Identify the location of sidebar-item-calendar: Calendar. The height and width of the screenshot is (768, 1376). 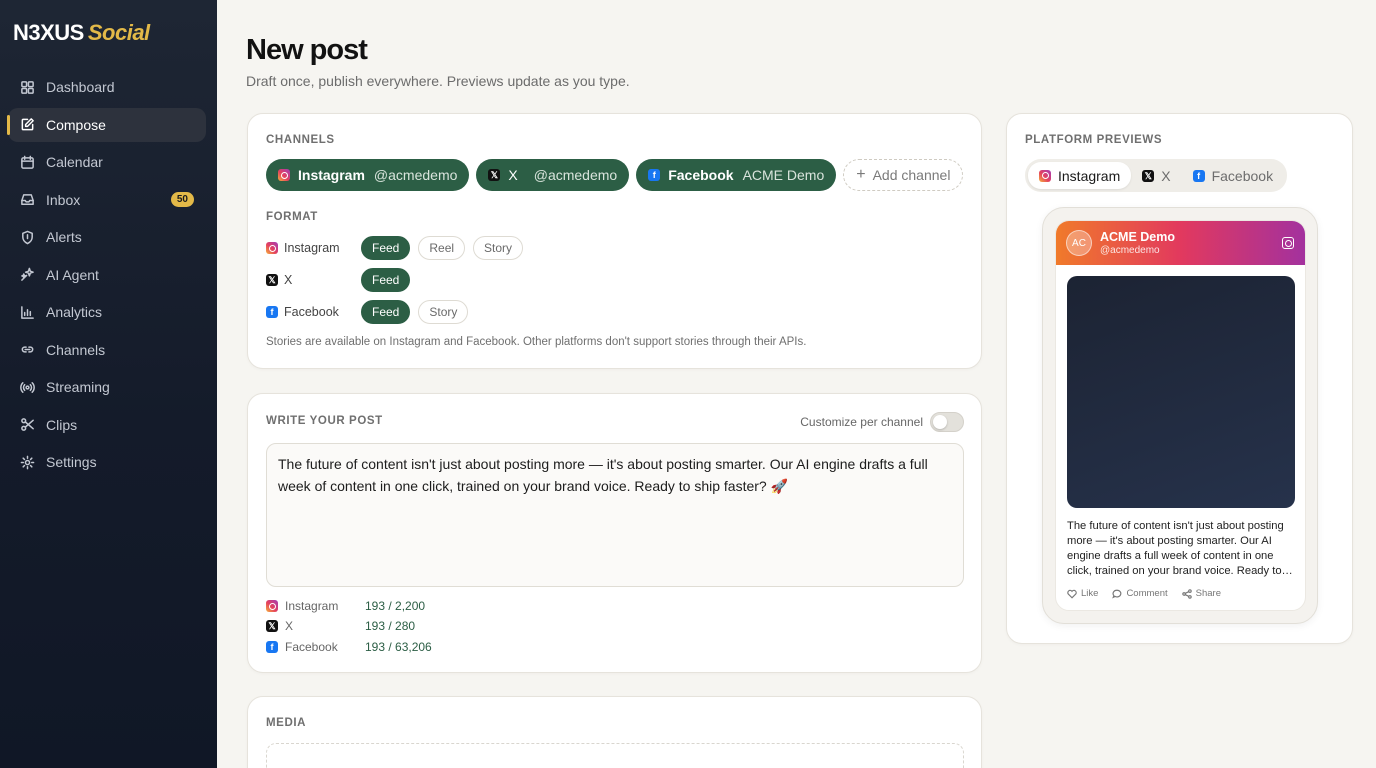
(107, 162).